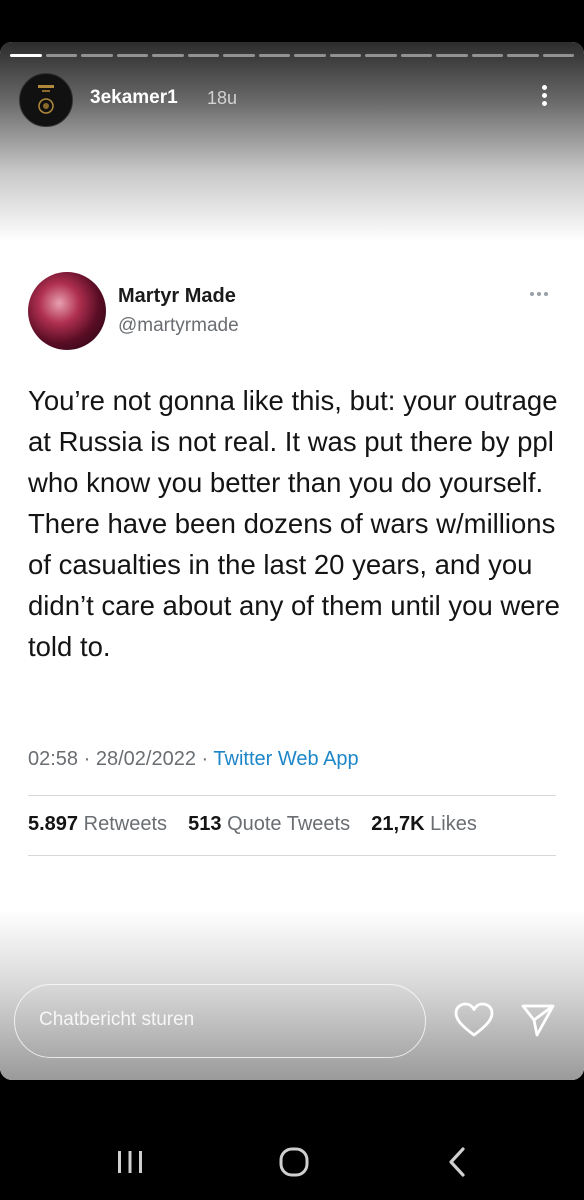  I want to click on quotes-label: Quote Tweets, so click(289, 824).